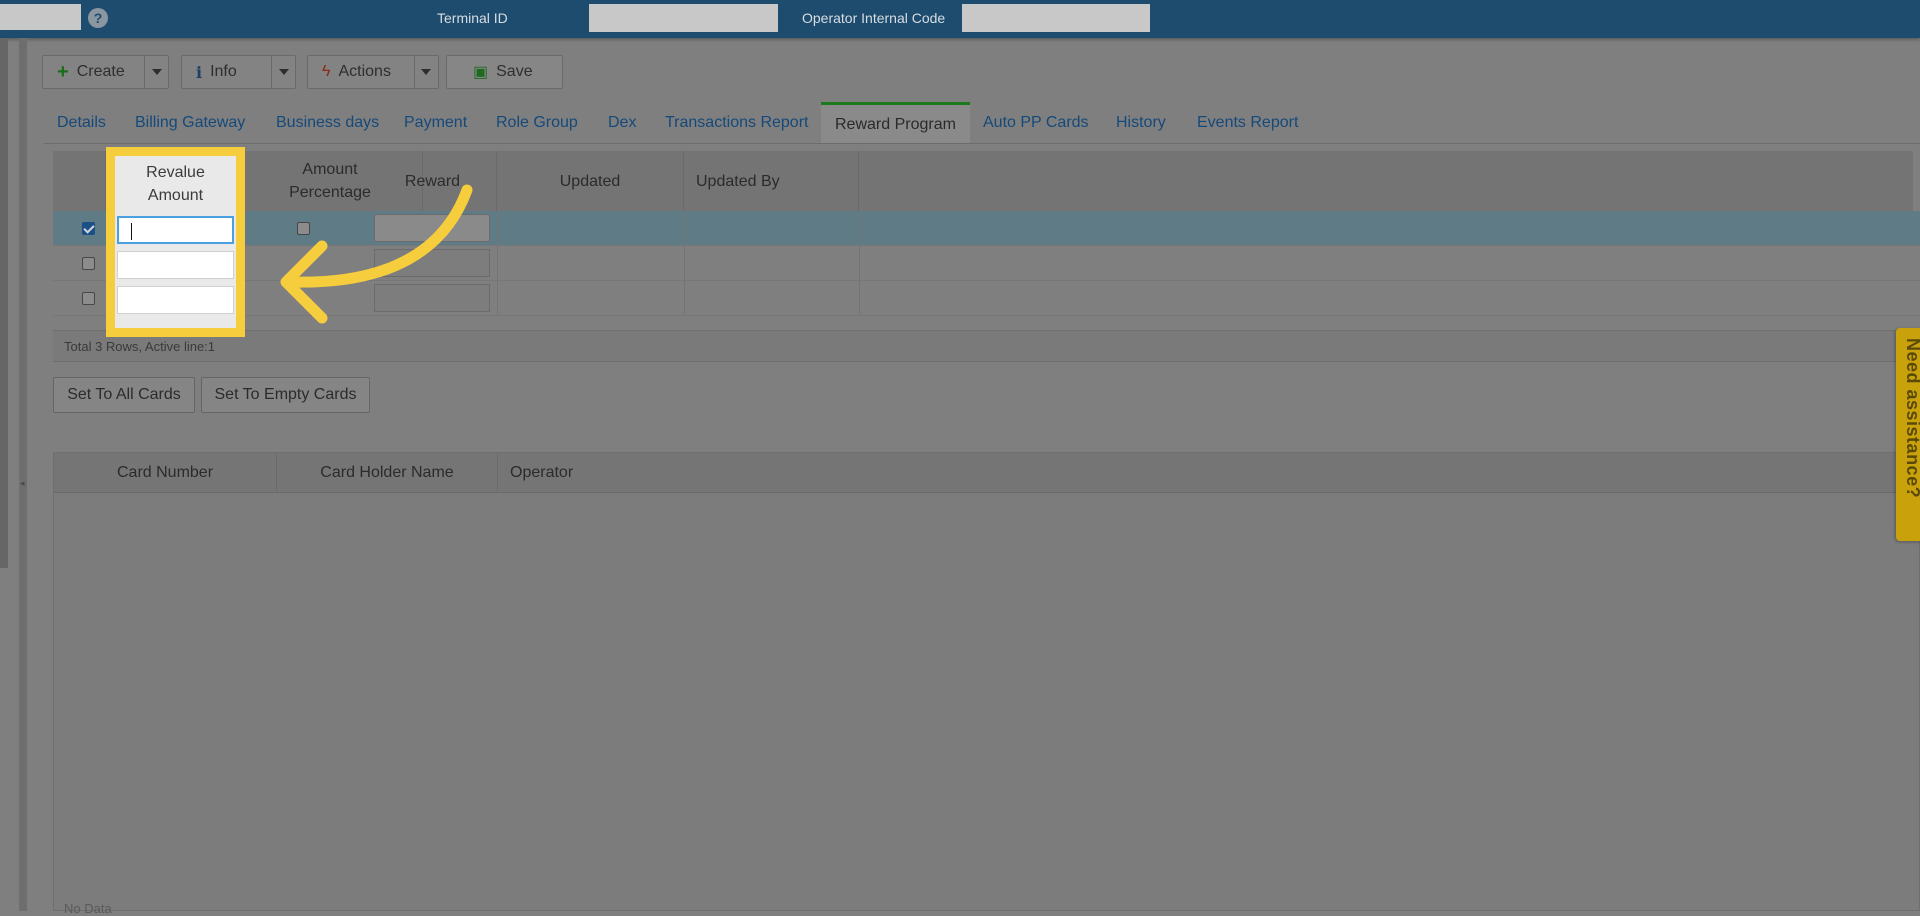 Image resolution: width=1920 pixels, height=916 pixels. What do you see at coordinates (326, 71) in the screenshot?
I see `lightning-icon: ϟ` at bounding box center [326, 71].